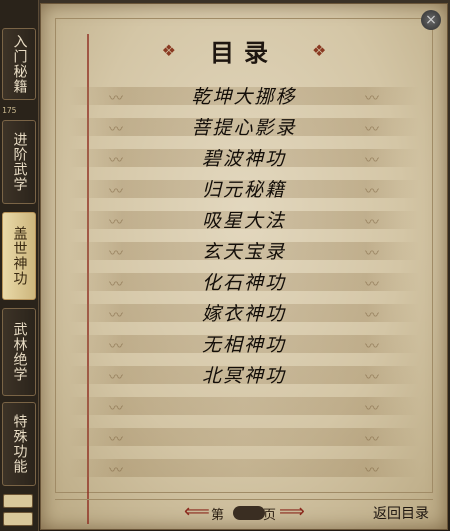  I want to click on ornament-right-icon: ❖, so click(319, 50).